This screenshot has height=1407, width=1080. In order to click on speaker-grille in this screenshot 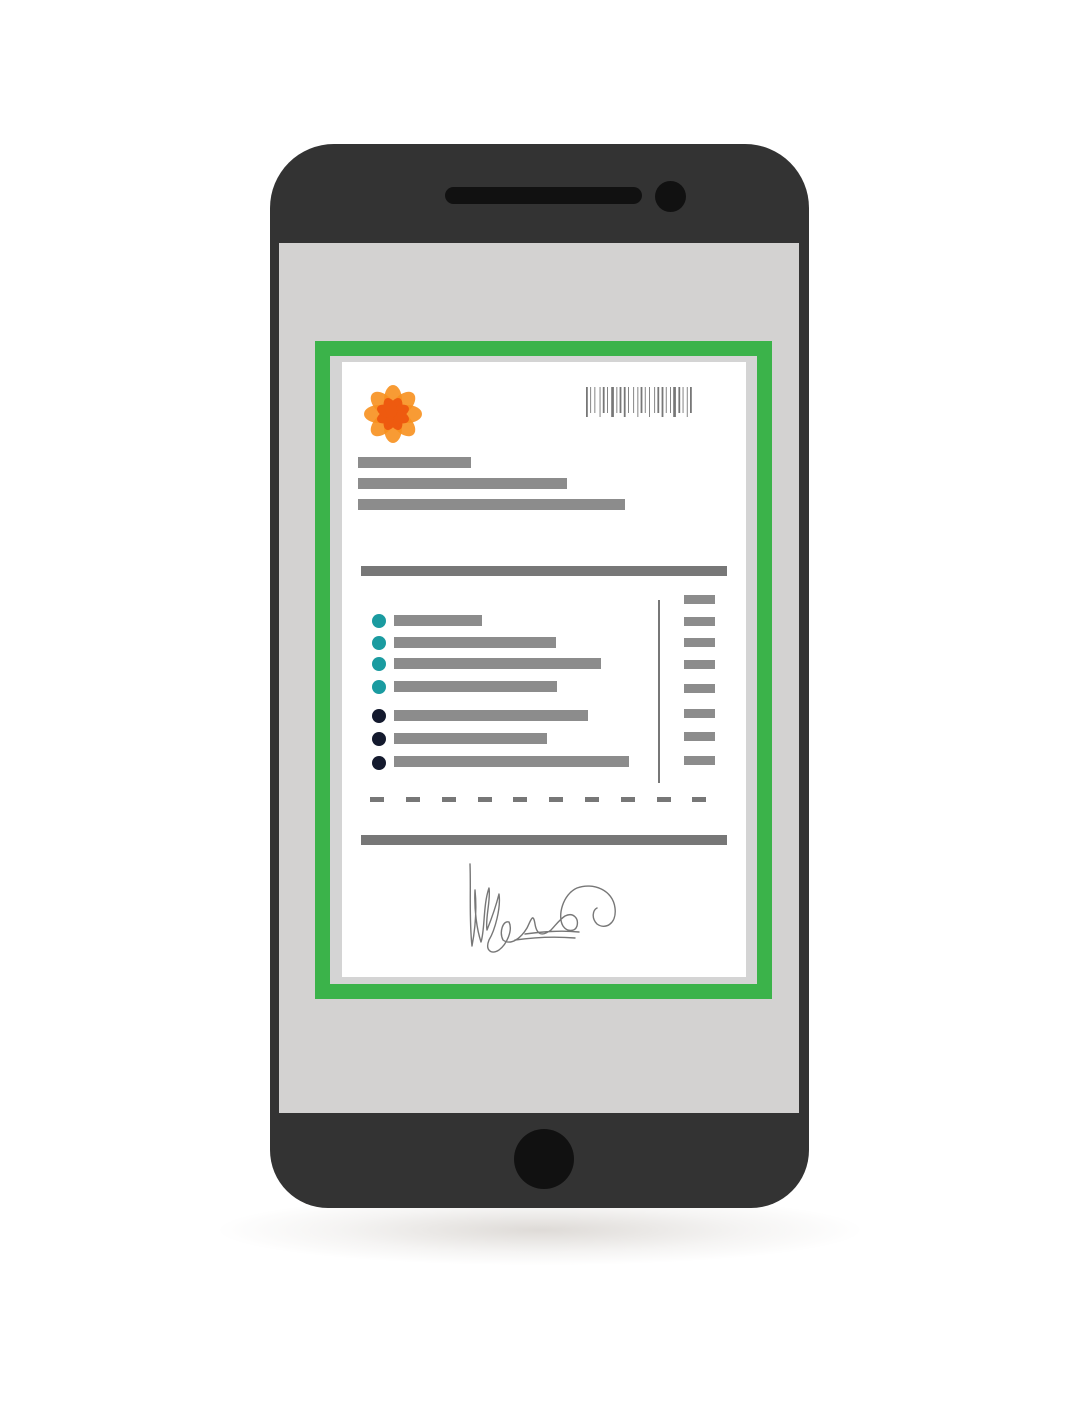, I will do `click(543, 195)`.